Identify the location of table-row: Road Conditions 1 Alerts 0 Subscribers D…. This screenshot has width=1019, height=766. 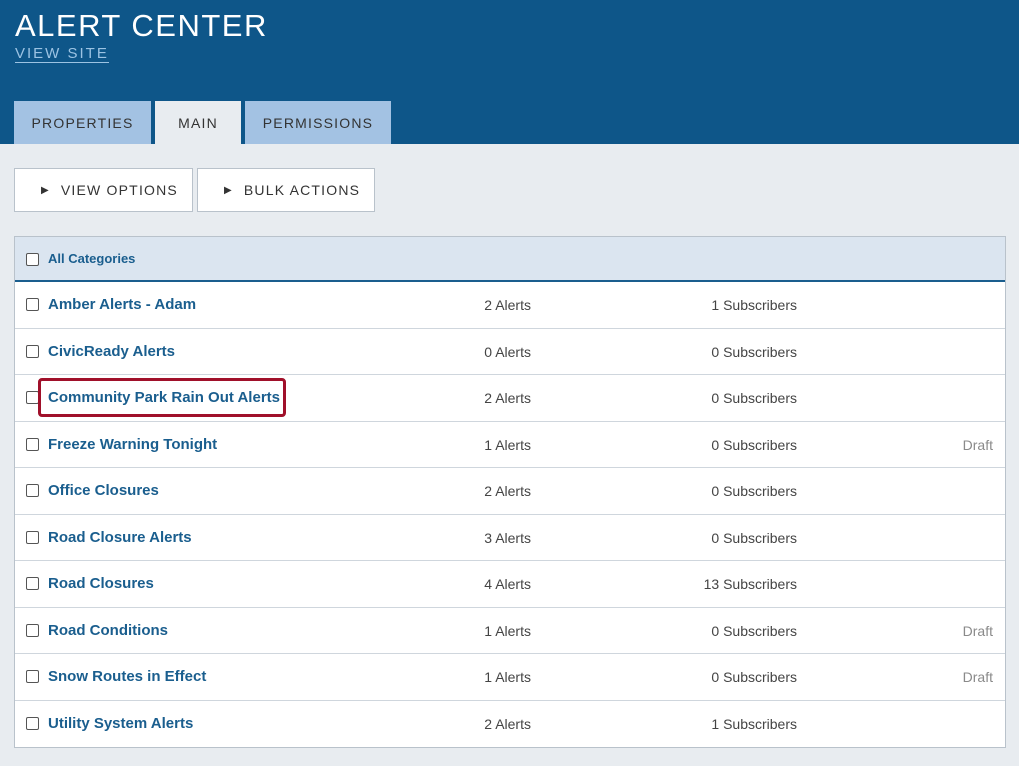
(510, 631).